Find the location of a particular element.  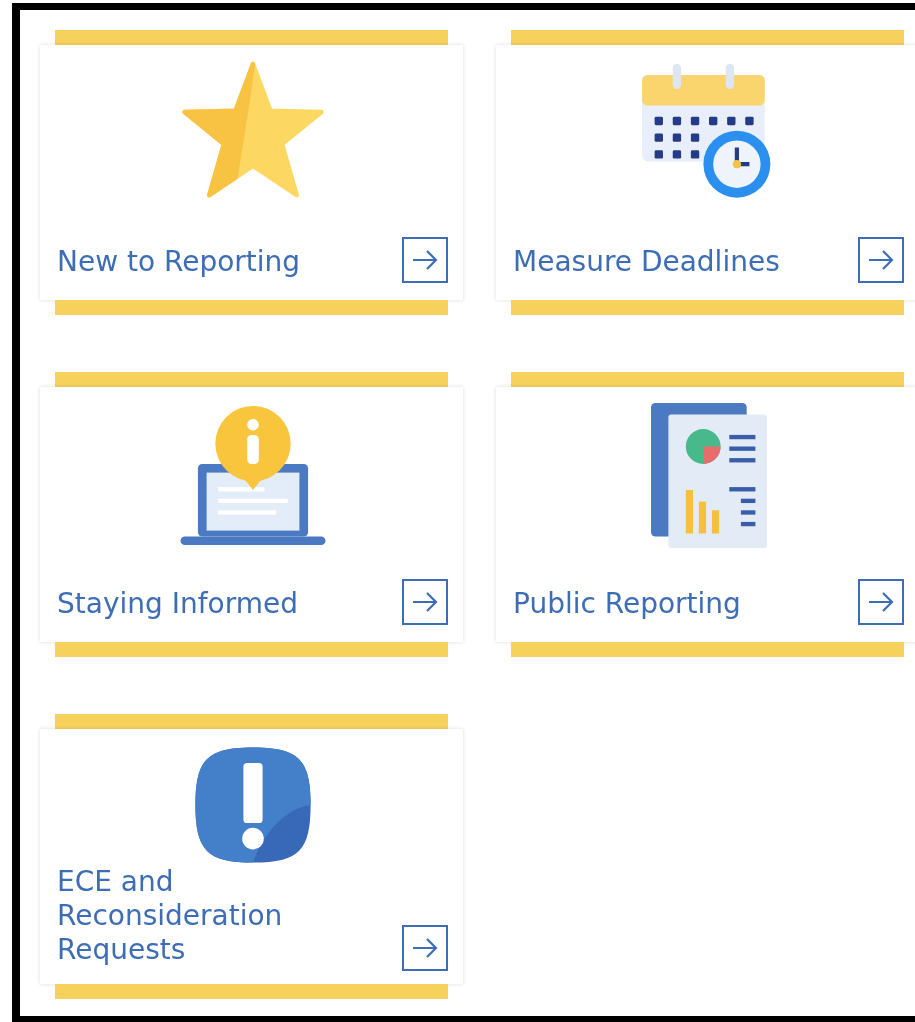

card-title: Measure Deadlines is located at coordinates (646, 262).